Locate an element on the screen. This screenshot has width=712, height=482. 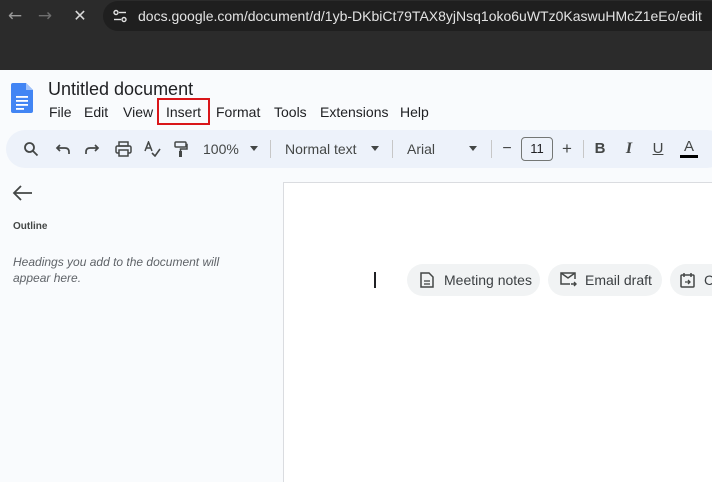
increase-font-size-button: + is located at coordinates (567, 149).